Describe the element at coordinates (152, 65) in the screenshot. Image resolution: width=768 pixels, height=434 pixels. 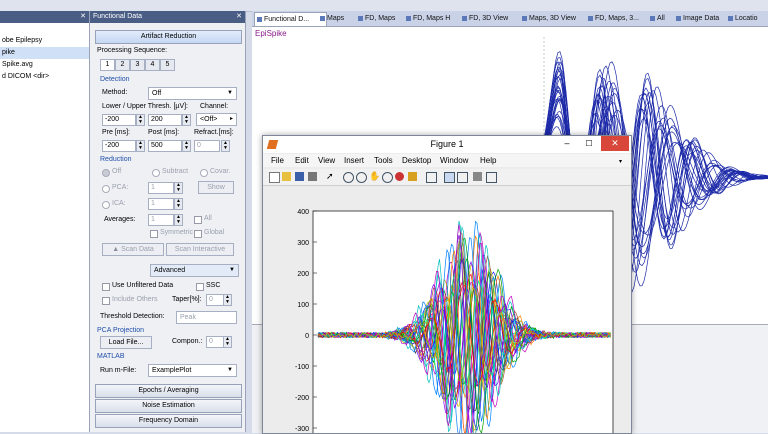
I see `sequence-tab-4: 4` at that location.